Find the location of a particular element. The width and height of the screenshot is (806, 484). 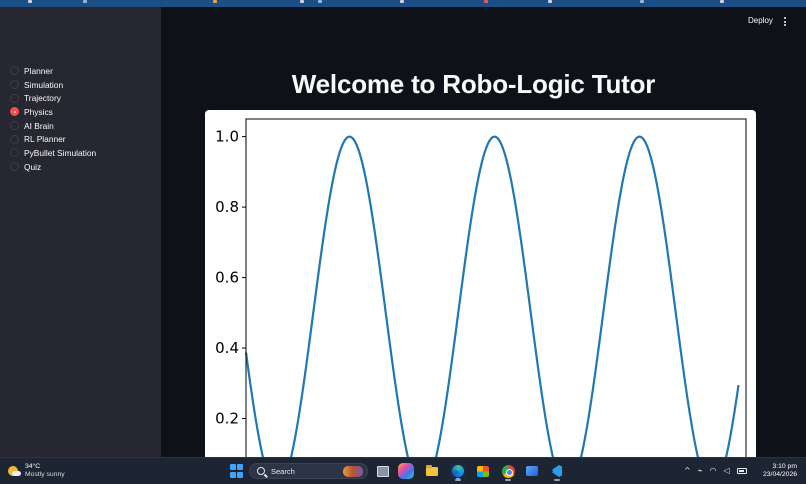

weather-temp: 34°C is located at coordinates (33, 466).